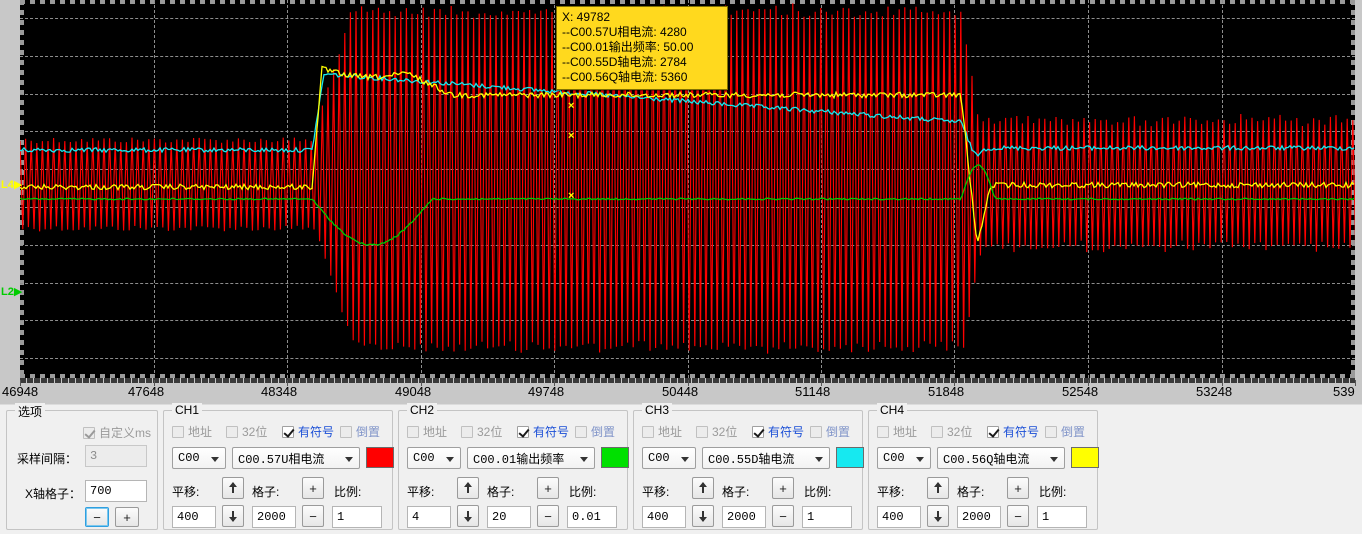  What do you see at coordinates (127, 517) in the screenshot?
I see `x-grid-plus-button: +` at bounding box center [127, 517].